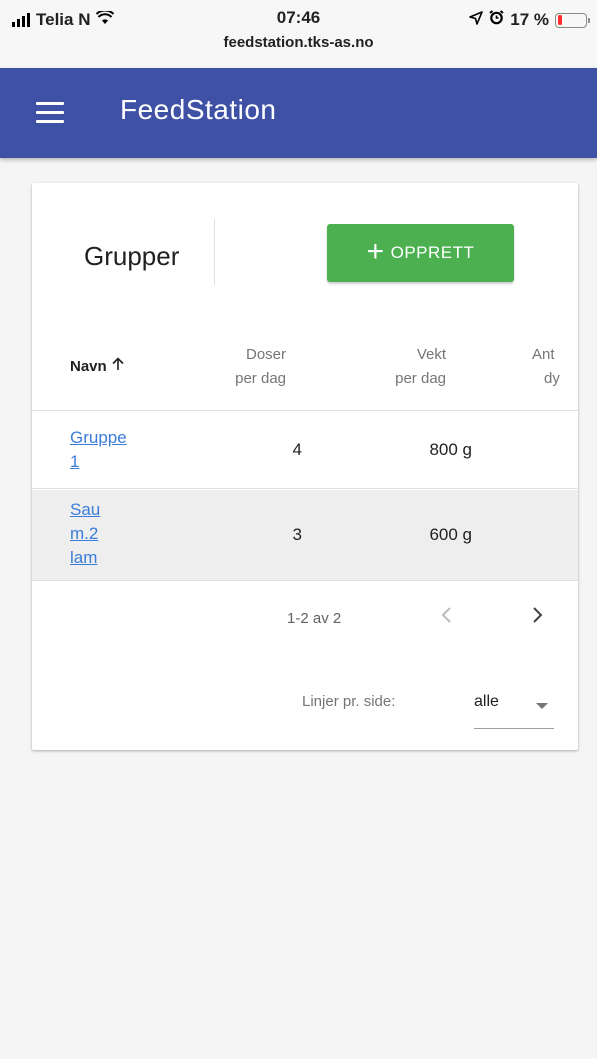 The height and width of the screenshot is (1059, 597). I want to click on next-page-button, so click(537, 618).